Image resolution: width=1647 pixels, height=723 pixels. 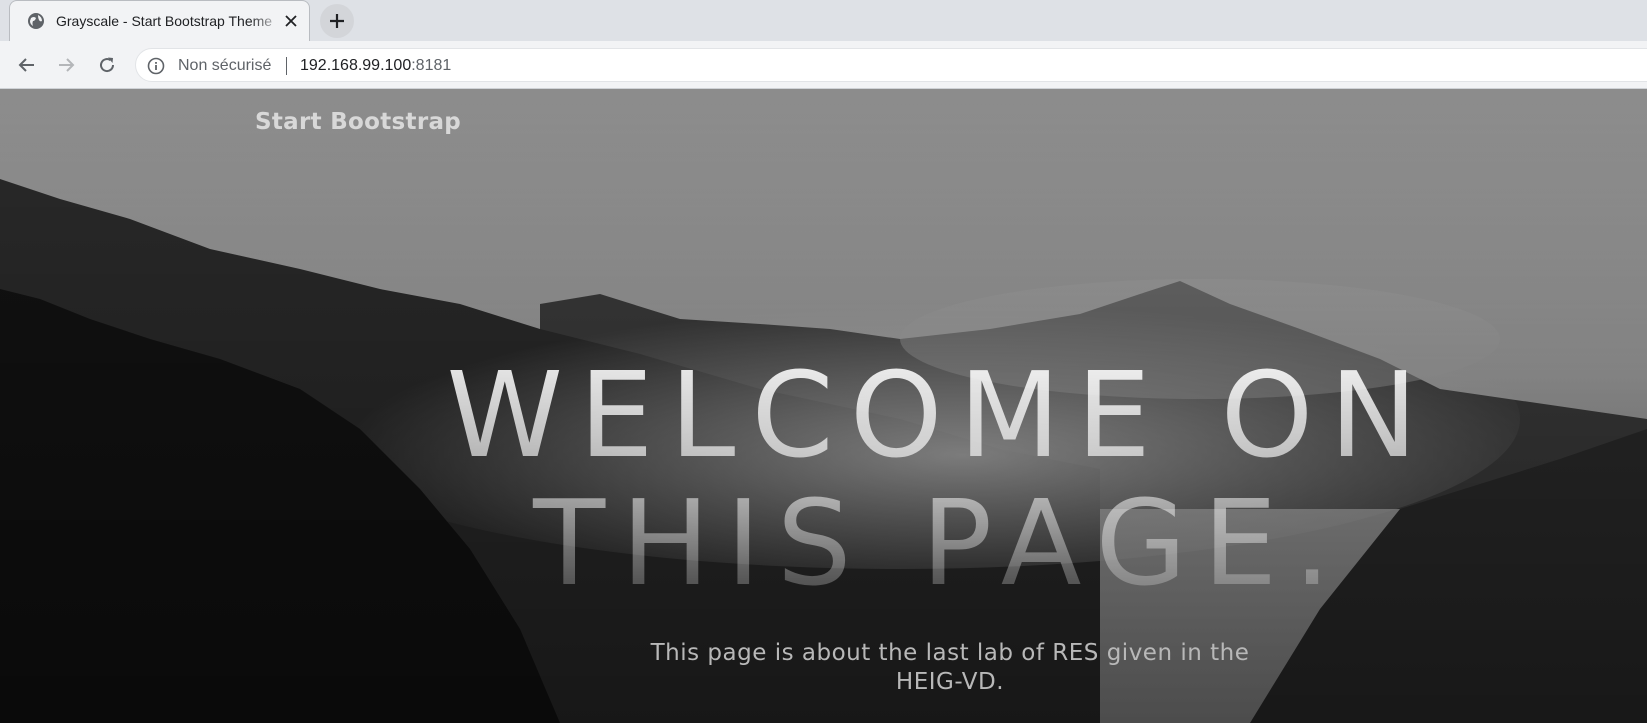 I want to click on address-bar: Non sécurisé 192.168.99.100:8181, so click(x=891, y=65).